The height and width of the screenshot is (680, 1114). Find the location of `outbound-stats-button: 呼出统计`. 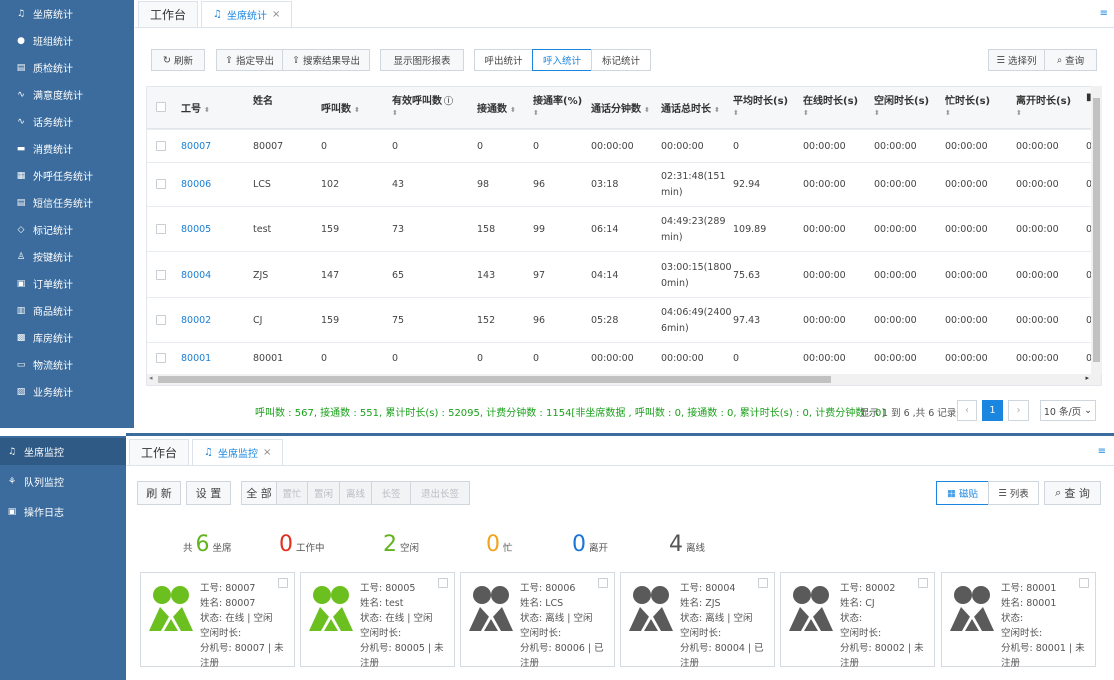

outbound-stats-button: 呼出统计 is located at coordinates (503, 60).